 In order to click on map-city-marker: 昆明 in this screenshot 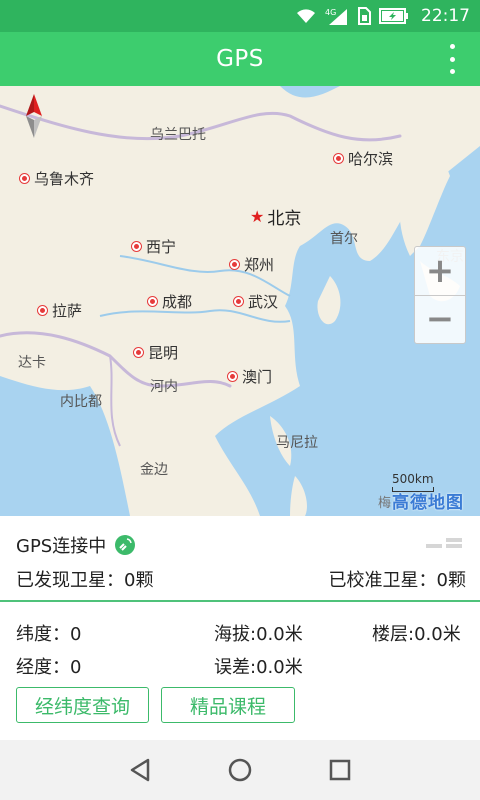, I will do `click(156, 352)`.